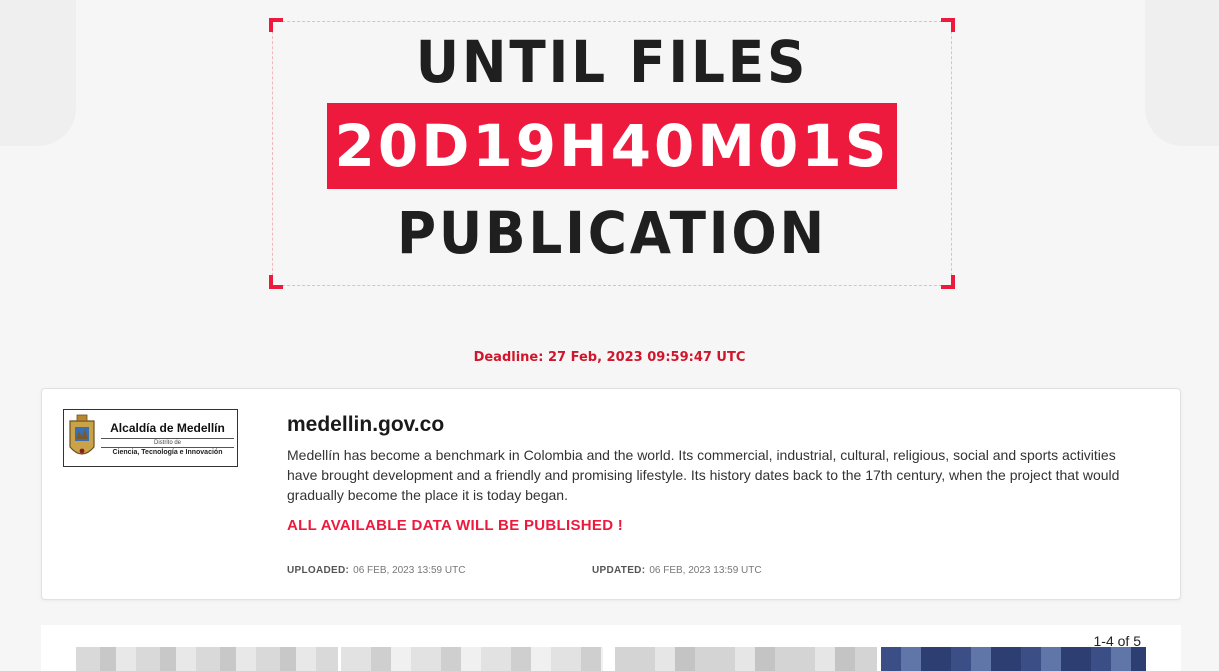  What do you see at coordinates (948, 25) in the screenshot?
I see `frame-corner-top-right` at bounding box center [948, 25].